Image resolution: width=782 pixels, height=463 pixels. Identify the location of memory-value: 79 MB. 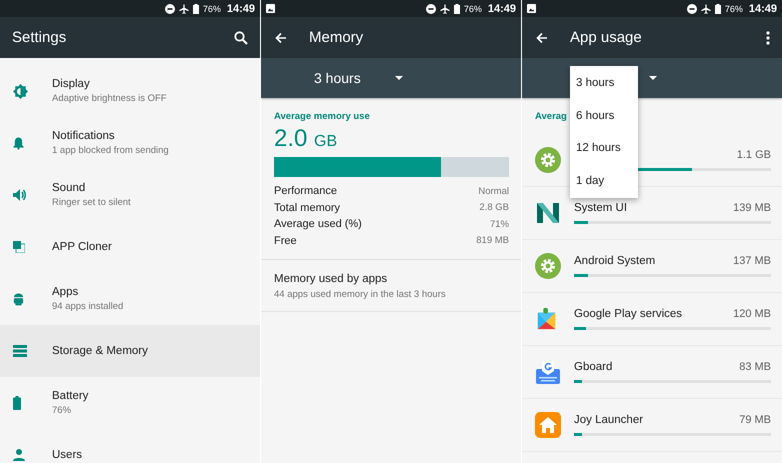
(755, 420).